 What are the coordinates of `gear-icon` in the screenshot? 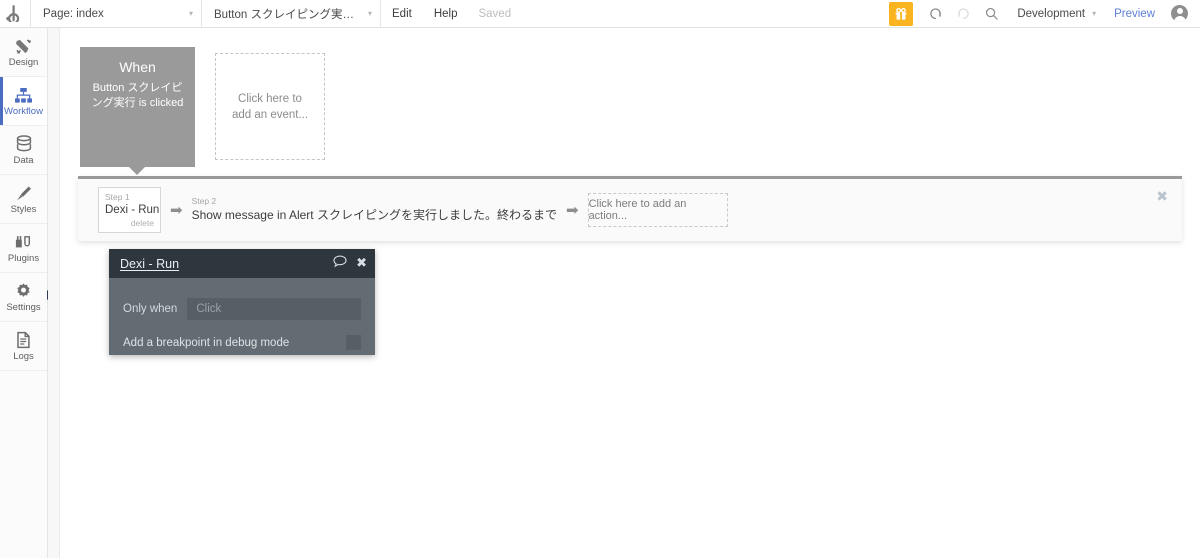 It's located at (23, 291).